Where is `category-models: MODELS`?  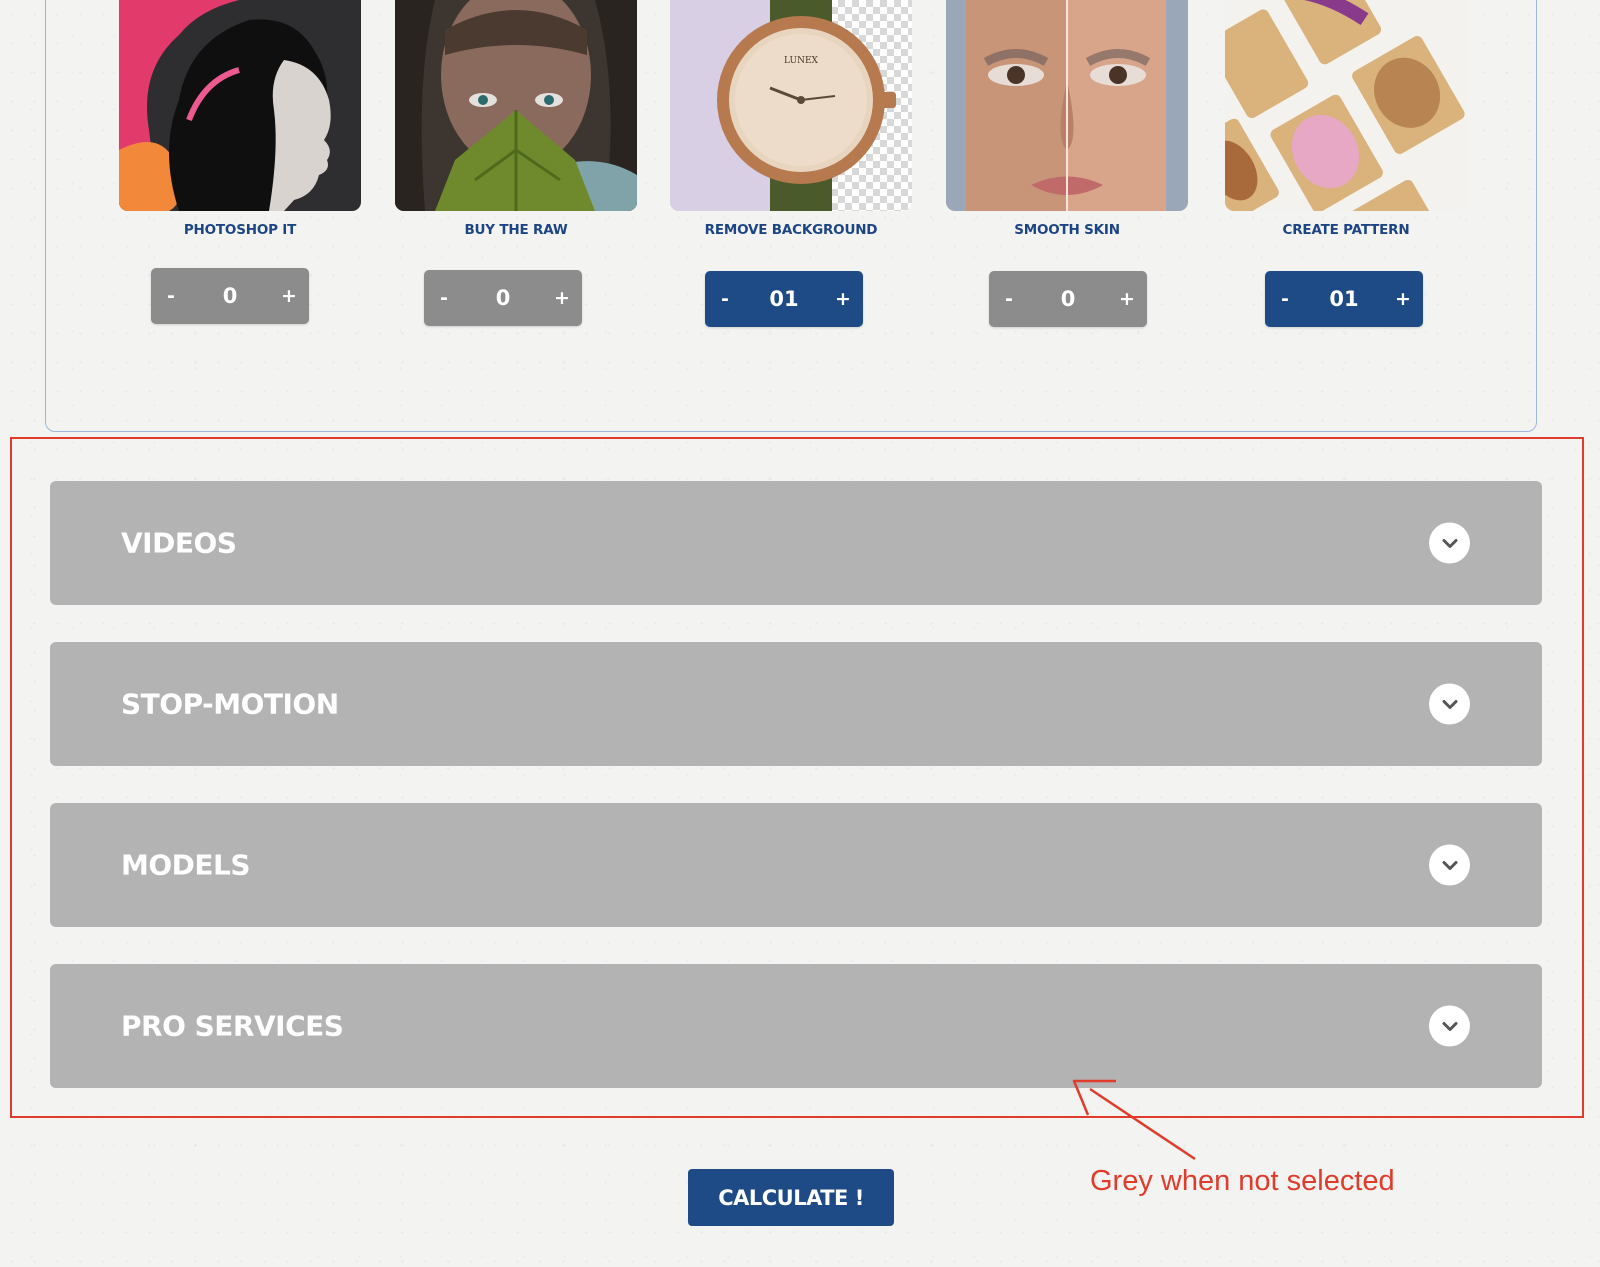
category-models: MODELS is located at coordinates (796, 865).